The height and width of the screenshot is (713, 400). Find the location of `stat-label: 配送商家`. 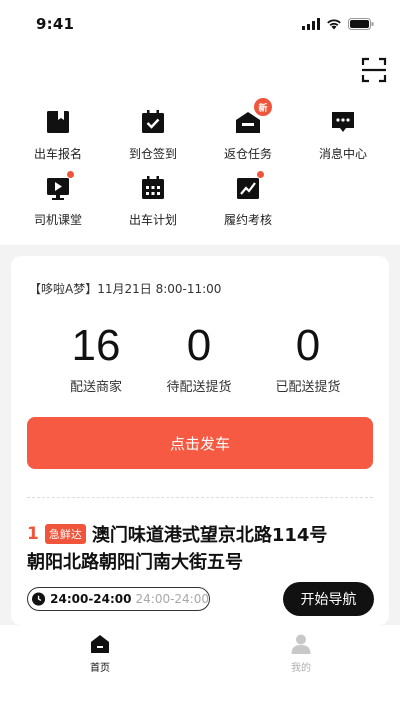

stat-label: 配送商家 is located at coordinates (95, 387).